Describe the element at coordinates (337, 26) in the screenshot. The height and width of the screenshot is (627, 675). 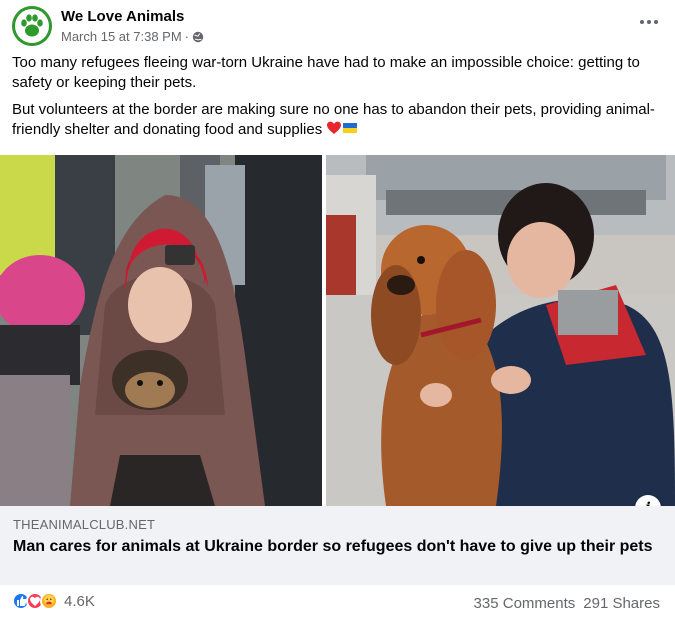
I see `post-header: We Love Animals March 15 at 7:38 PM ·` at that location.